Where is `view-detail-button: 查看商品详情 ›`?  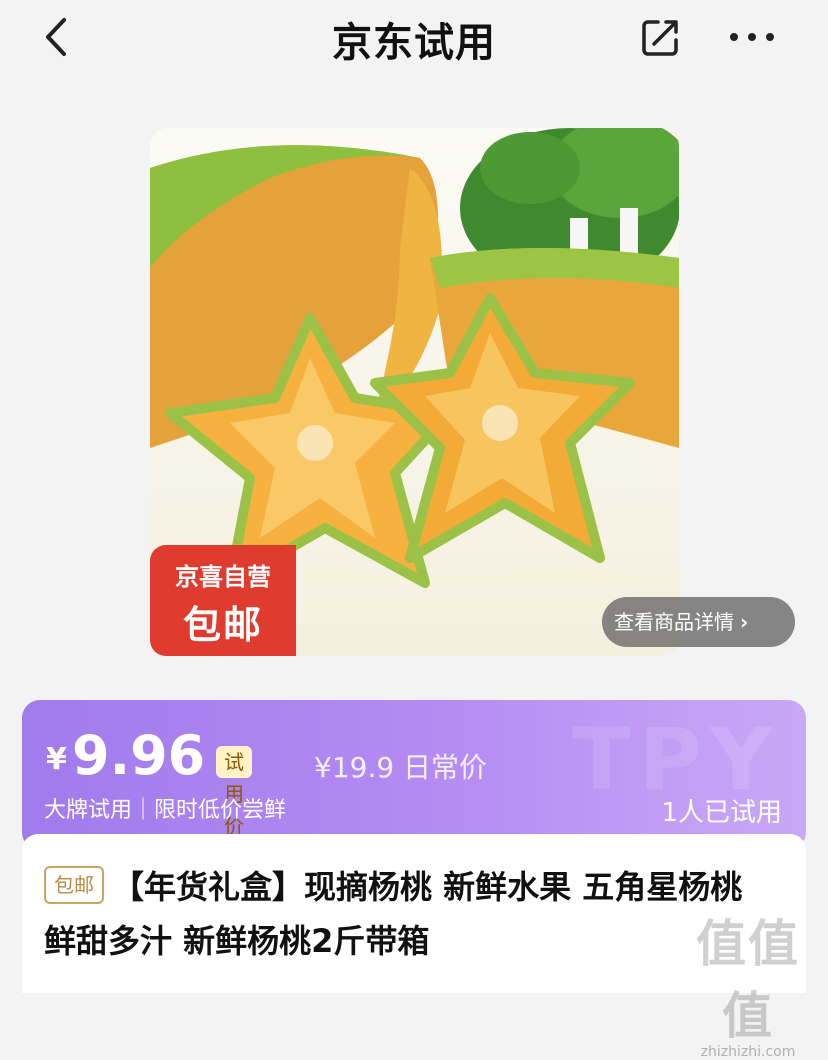
view-detail-button: 查看商品详情 › is located at coordinates (698, 622).